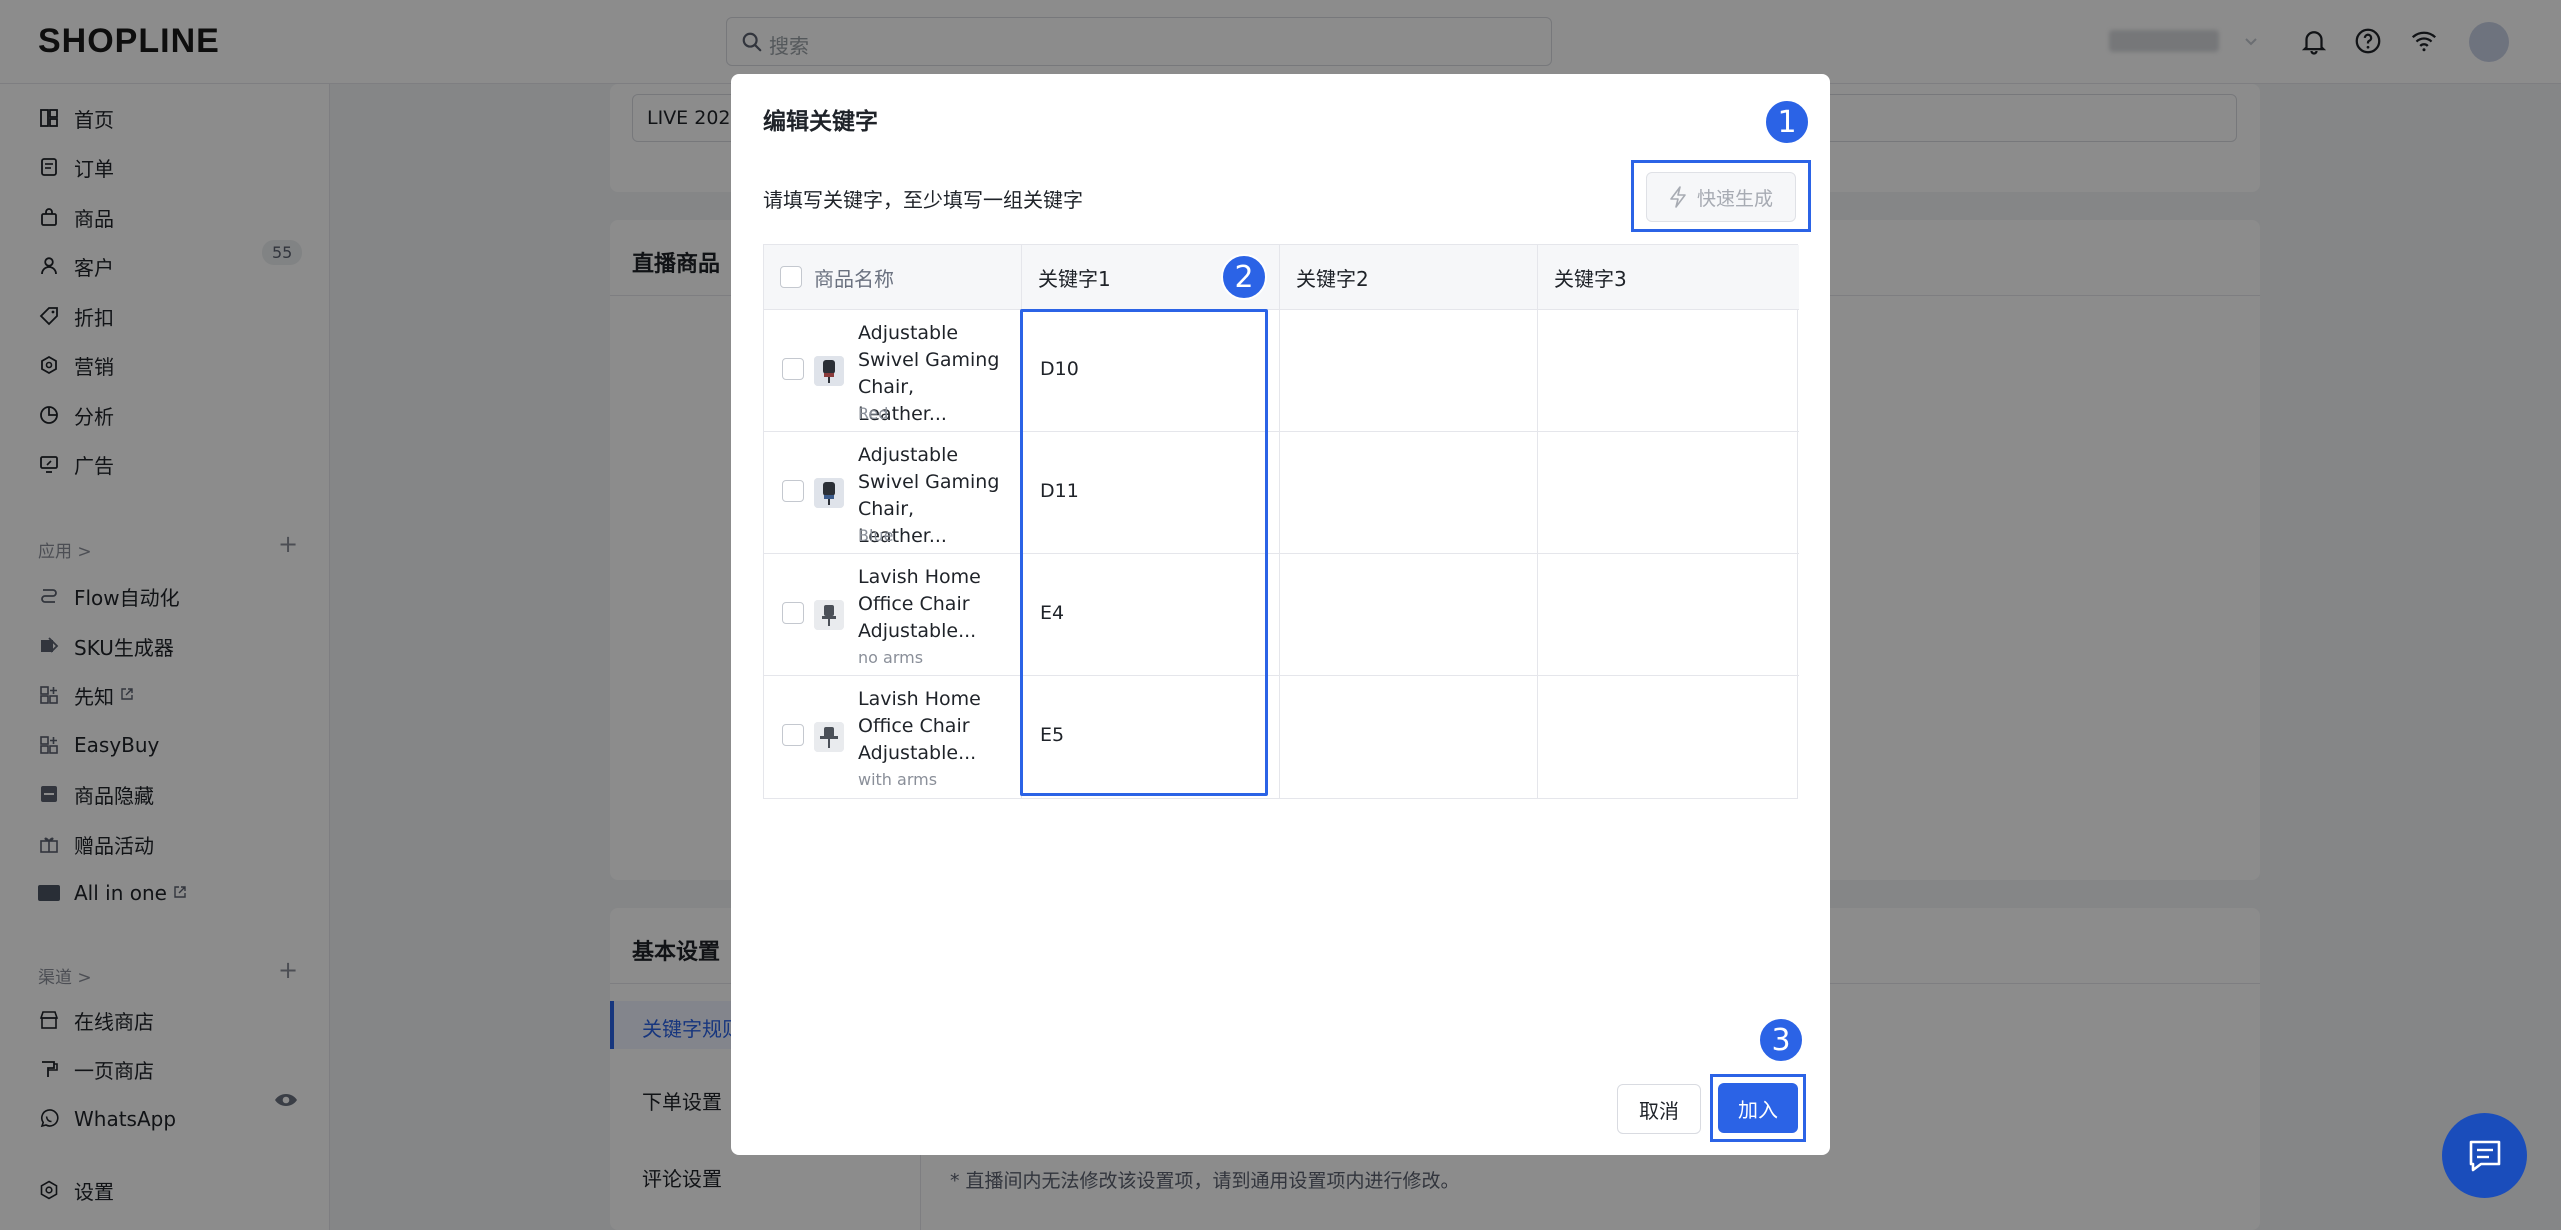  I want to click on column-header-label: 关键字1, so click(1074, 278).